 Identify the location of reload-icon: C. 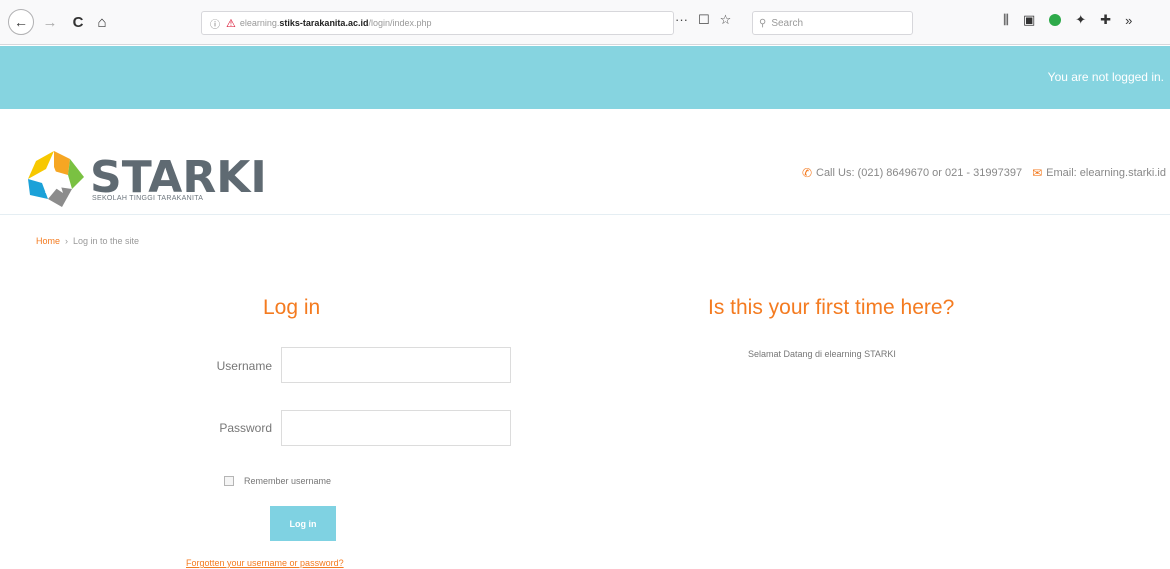
(78, 22).